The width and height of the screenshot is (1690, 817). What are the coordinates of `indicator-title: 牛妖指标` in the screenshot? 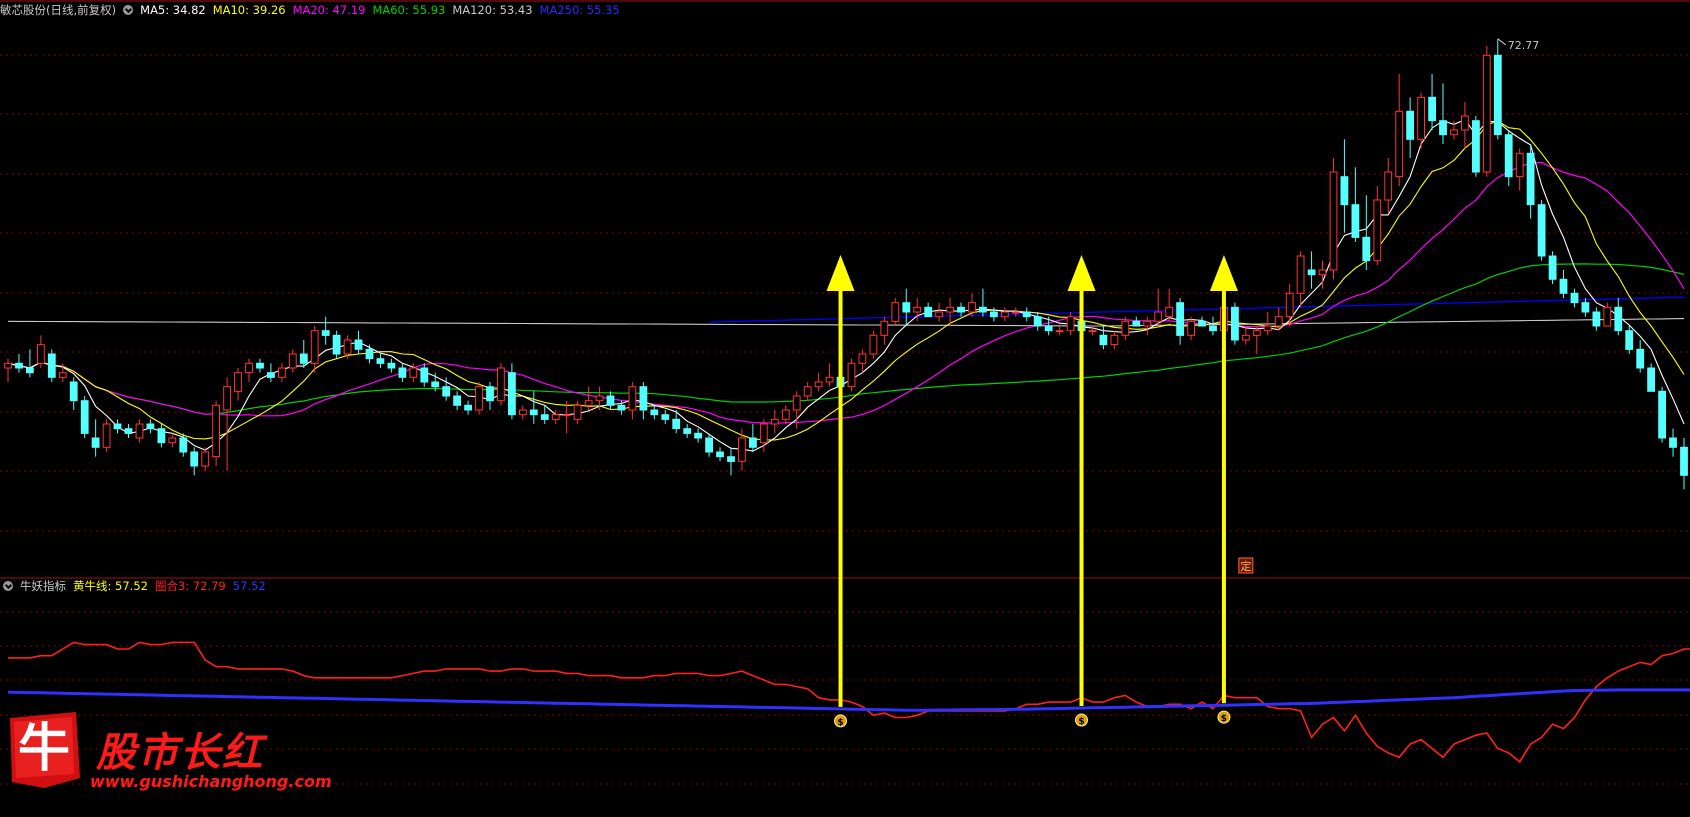 It's located at (43, 586).